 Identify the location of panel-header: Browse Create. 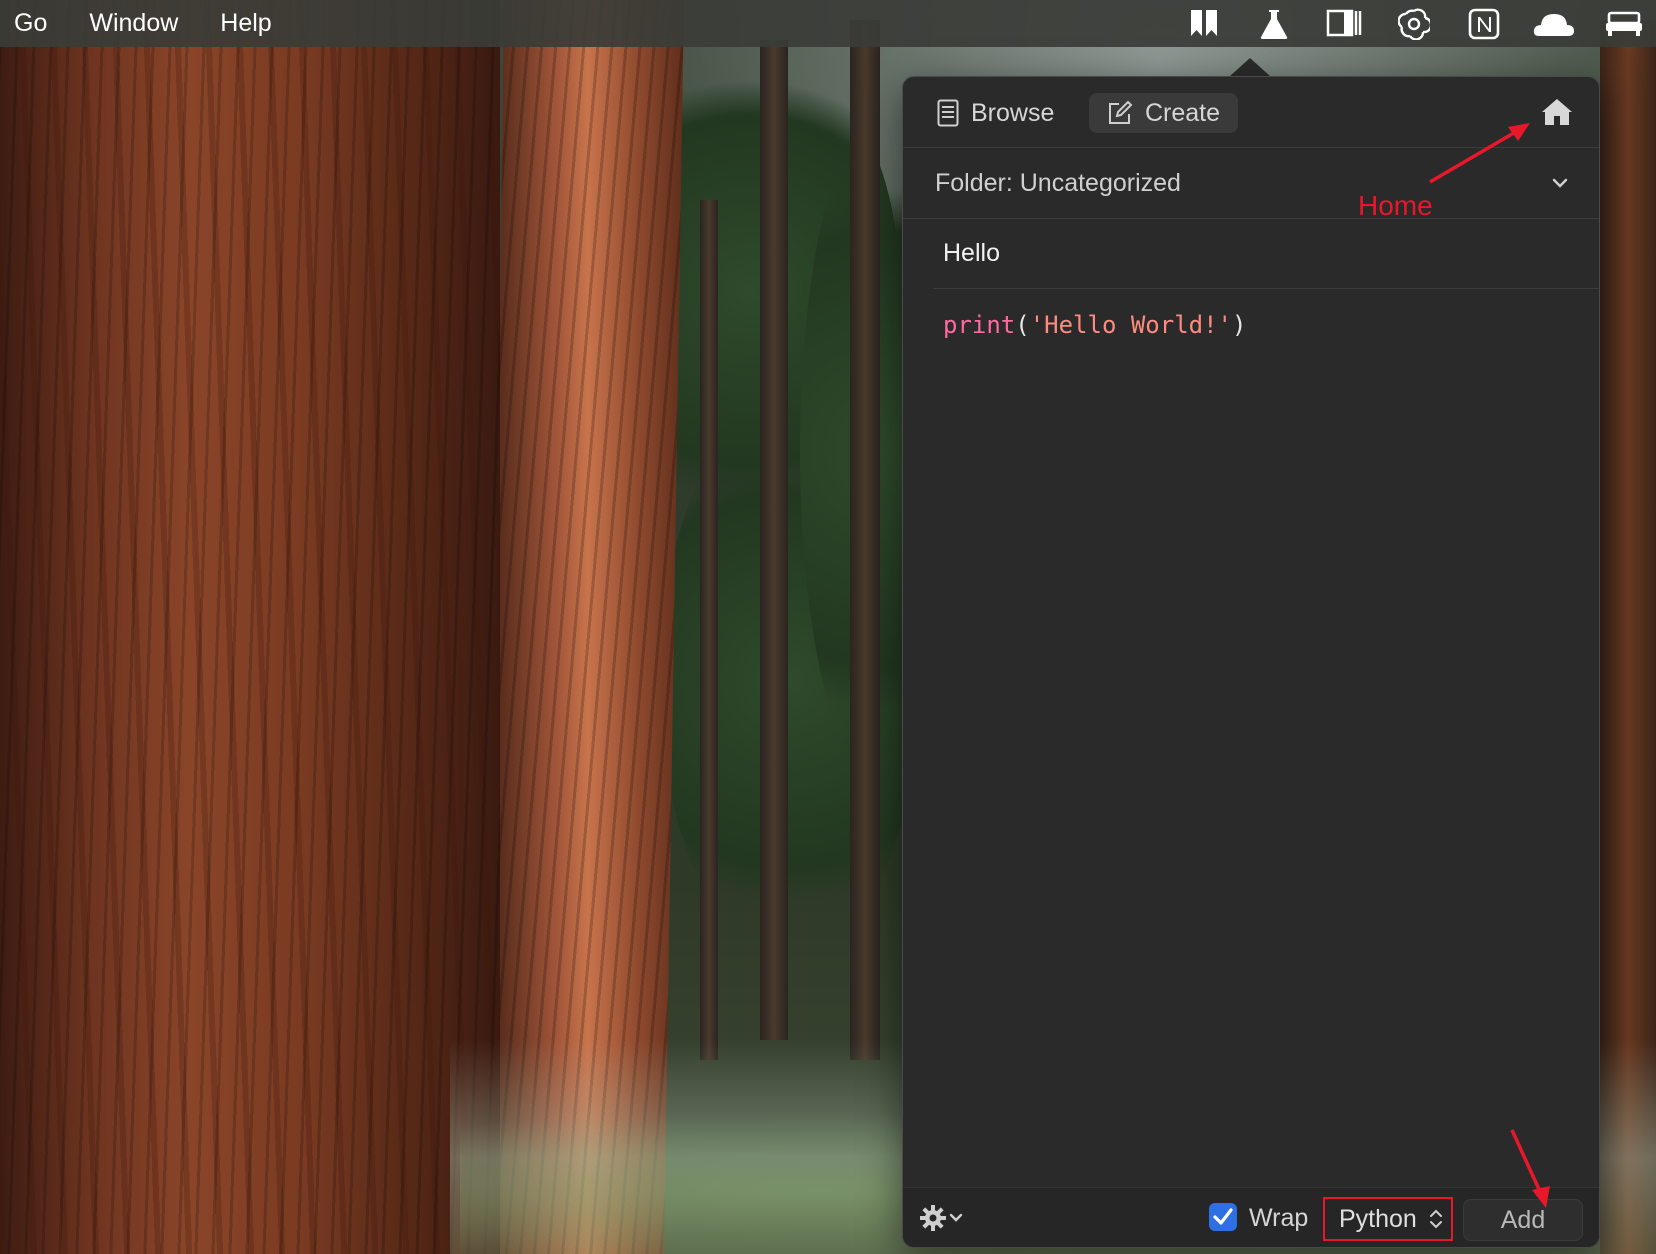
(1251, 112).